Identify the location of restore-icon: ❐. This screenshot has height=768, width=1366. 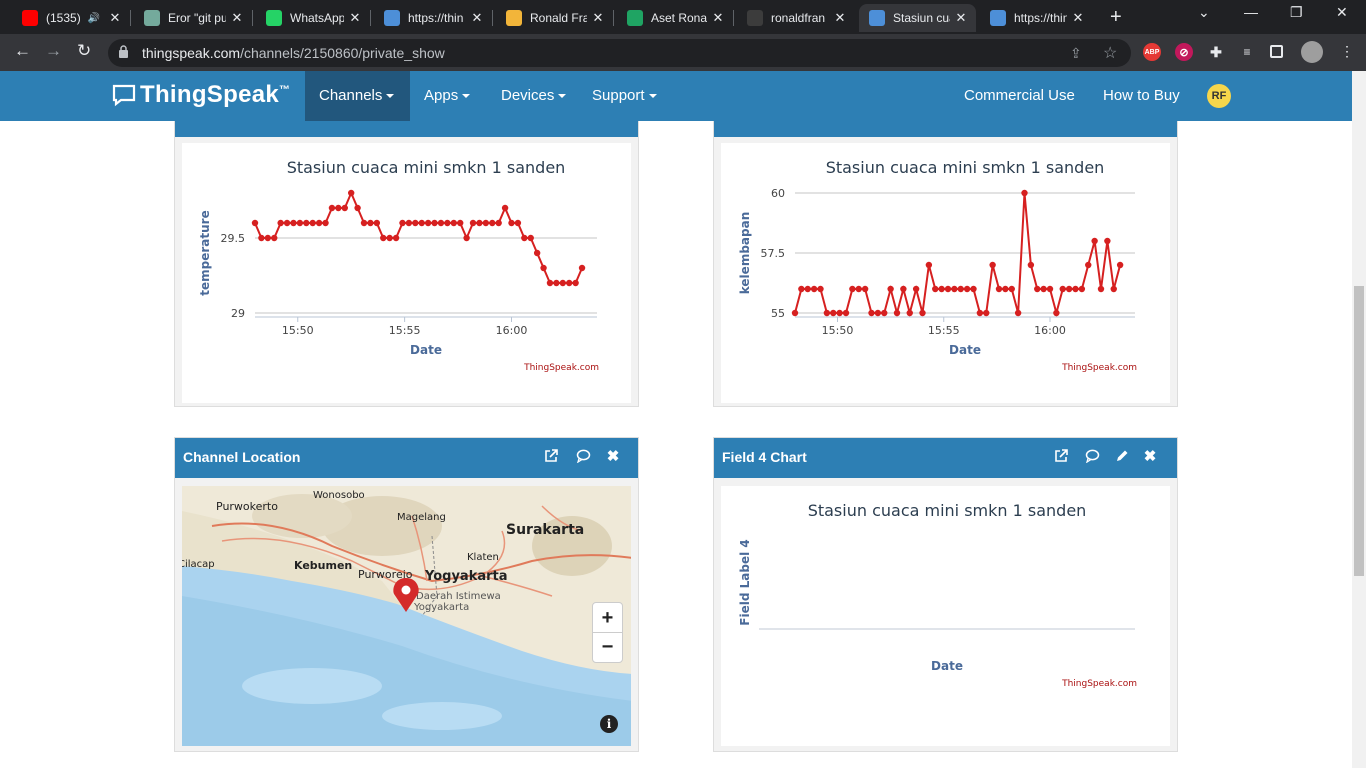
(1296, 12).